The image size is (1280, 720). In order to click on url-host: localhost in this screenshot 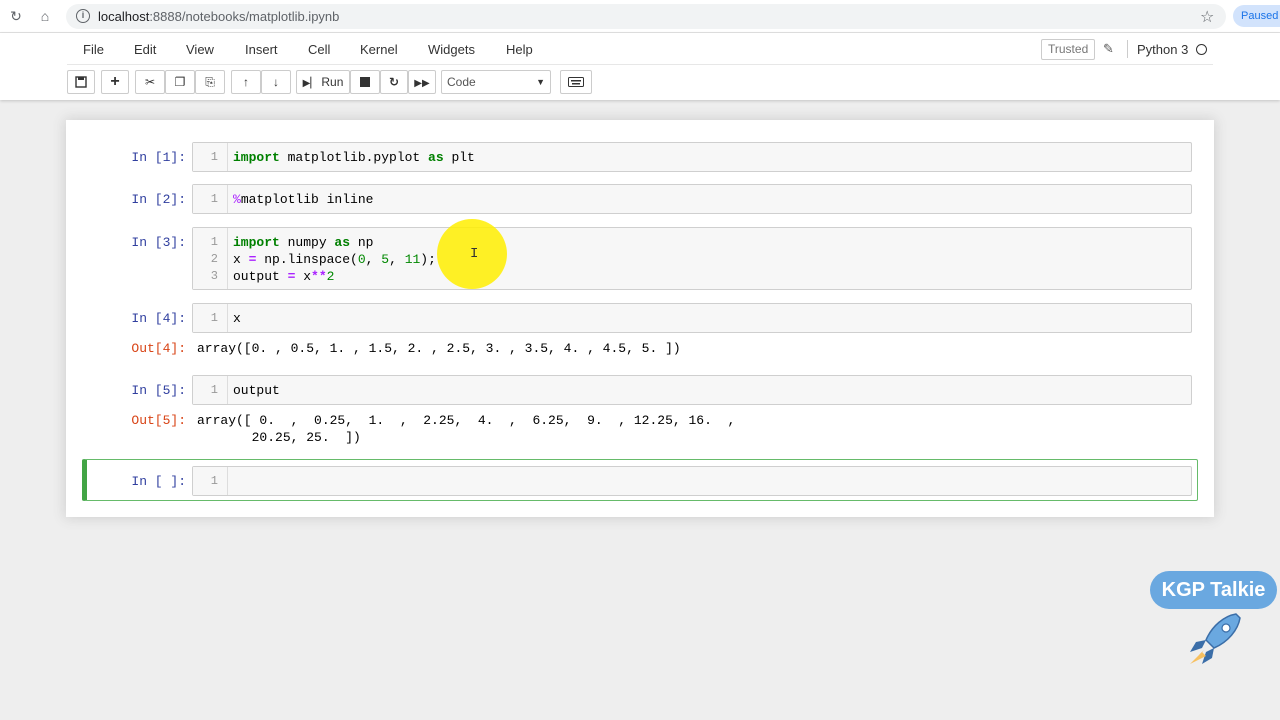, I will do `click(124, 16)`.